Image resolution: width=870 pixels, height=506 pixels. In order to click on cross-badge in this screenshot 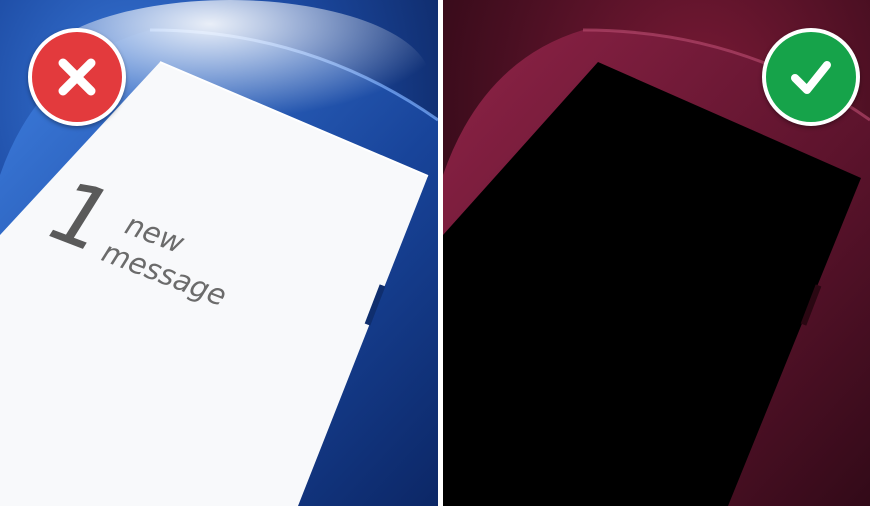, I will do `click(77, 77)`.